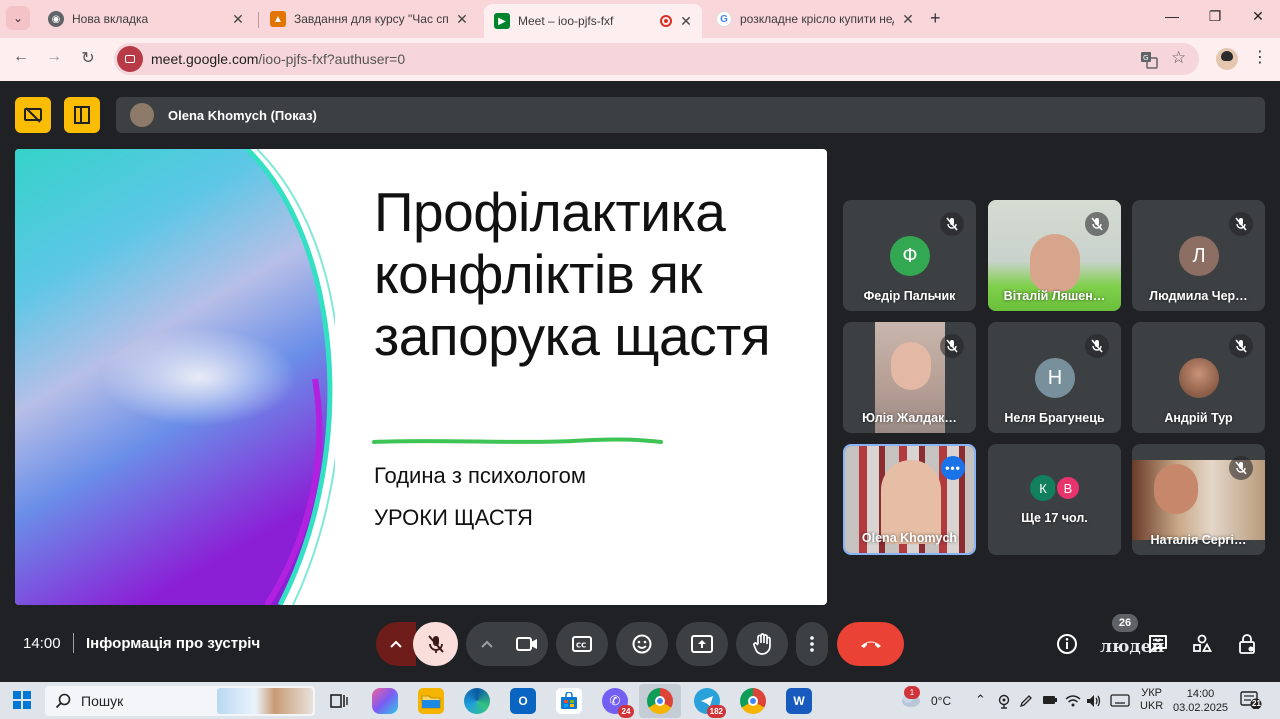 The image size is (1280, 719). Describe the element at coordinates (952, 346) in the screenshot. I see `mic-off-icon` at that location.